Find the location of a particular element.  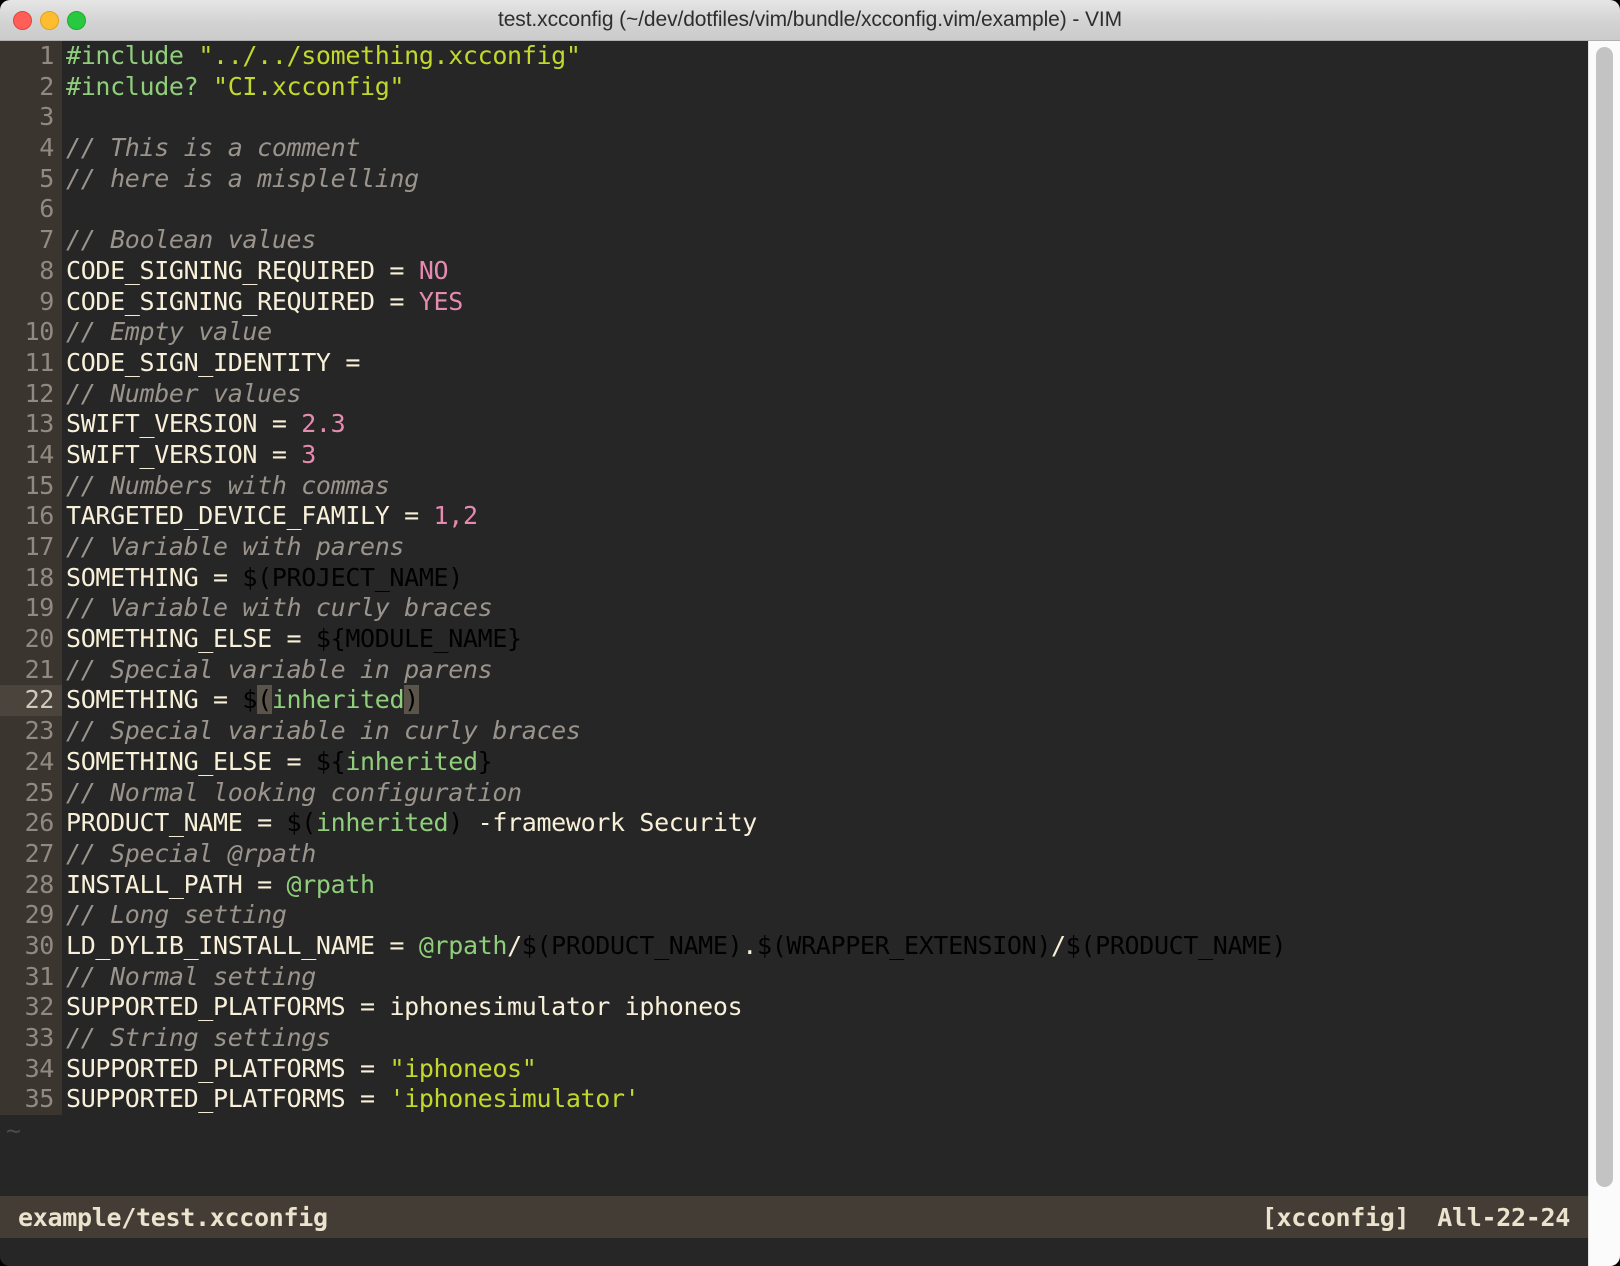

editor-line: 3 is located at coordinates (794, 118).